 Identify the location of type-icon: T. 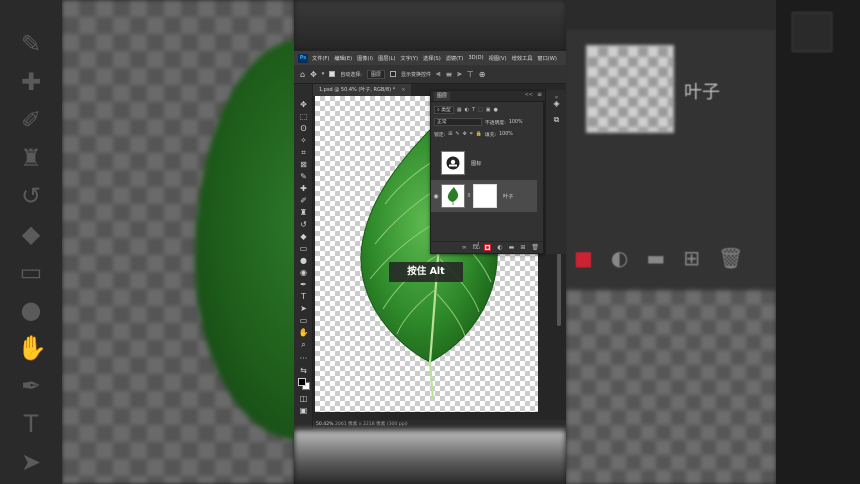
(303, 297).